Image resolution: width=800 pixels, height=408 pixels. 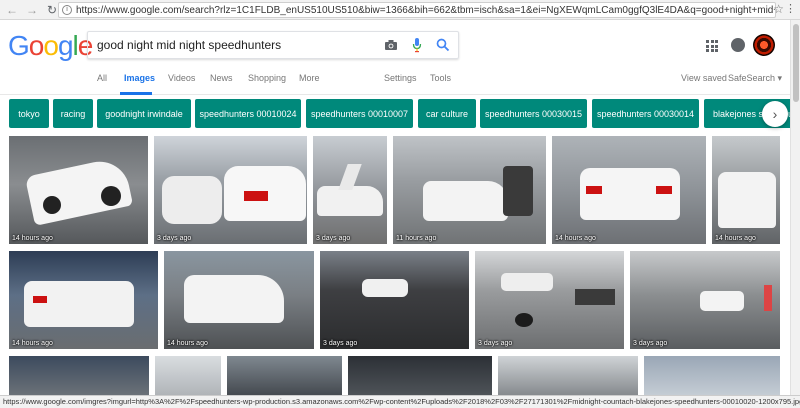 I want to click on tab-all: All, so click(x=102, y=78).